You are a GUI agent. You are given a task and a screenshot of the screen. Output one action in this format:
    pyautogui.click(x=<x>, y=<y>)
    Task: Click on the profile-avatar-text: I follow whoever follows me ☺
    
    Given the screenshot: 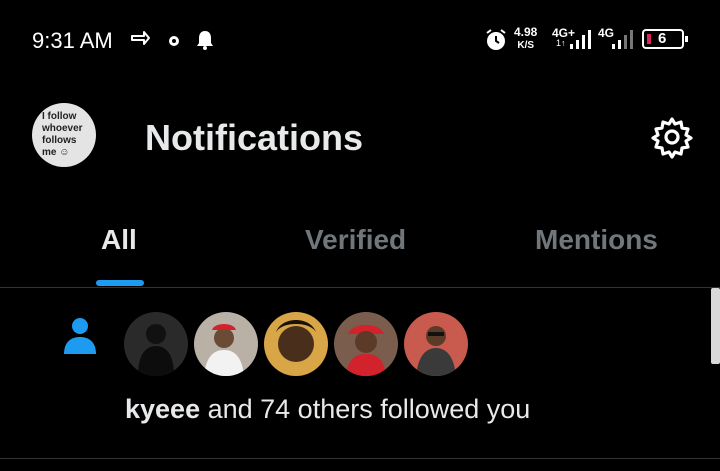 What is the action you would take?
    pyautogui.click(x=62, y=134)
    